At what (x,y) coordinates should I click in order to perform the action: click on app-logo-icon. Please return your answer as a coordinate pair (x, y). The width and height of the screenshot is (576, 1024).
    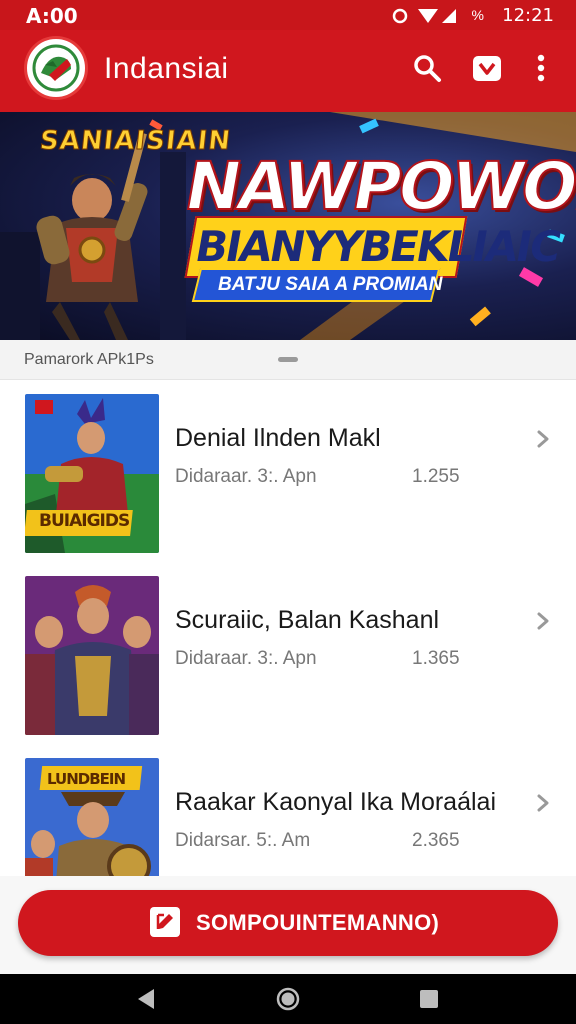
    Looking at the image, I should click on (56, 68).